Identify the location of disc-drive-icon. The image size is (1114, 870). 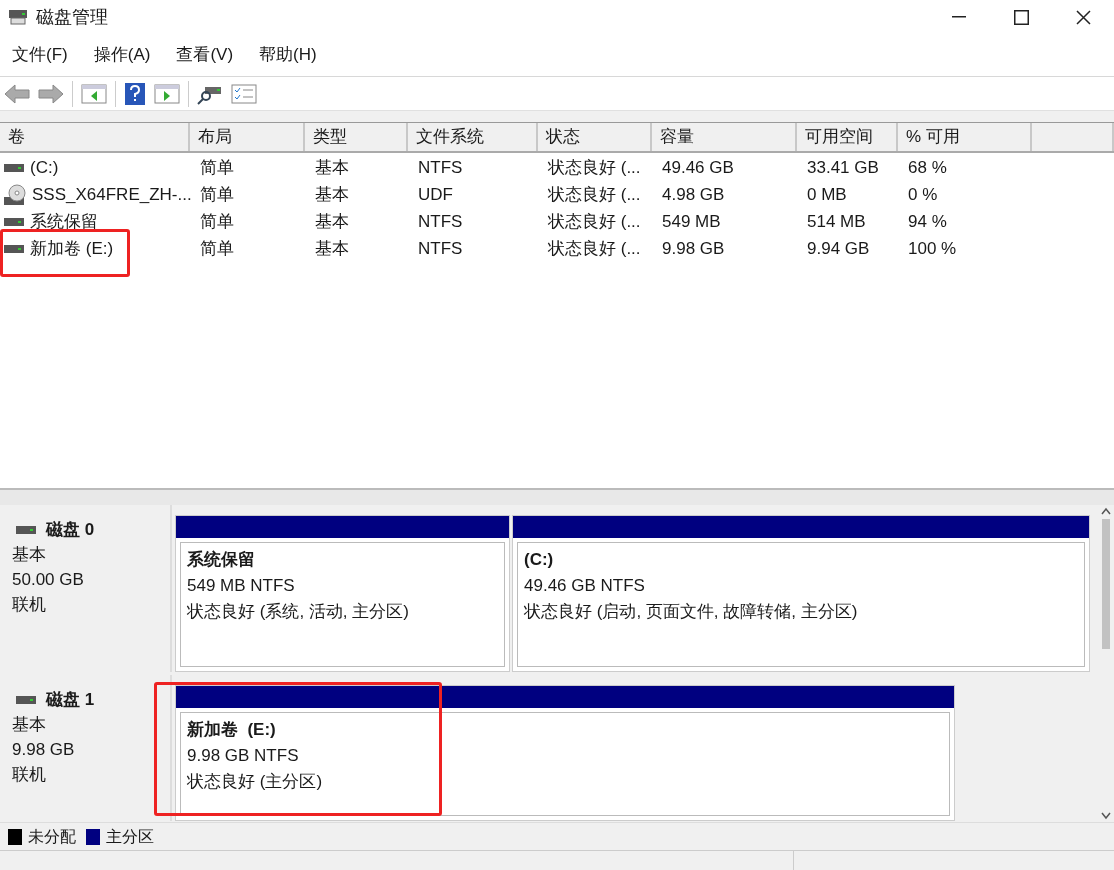
(15, 194).